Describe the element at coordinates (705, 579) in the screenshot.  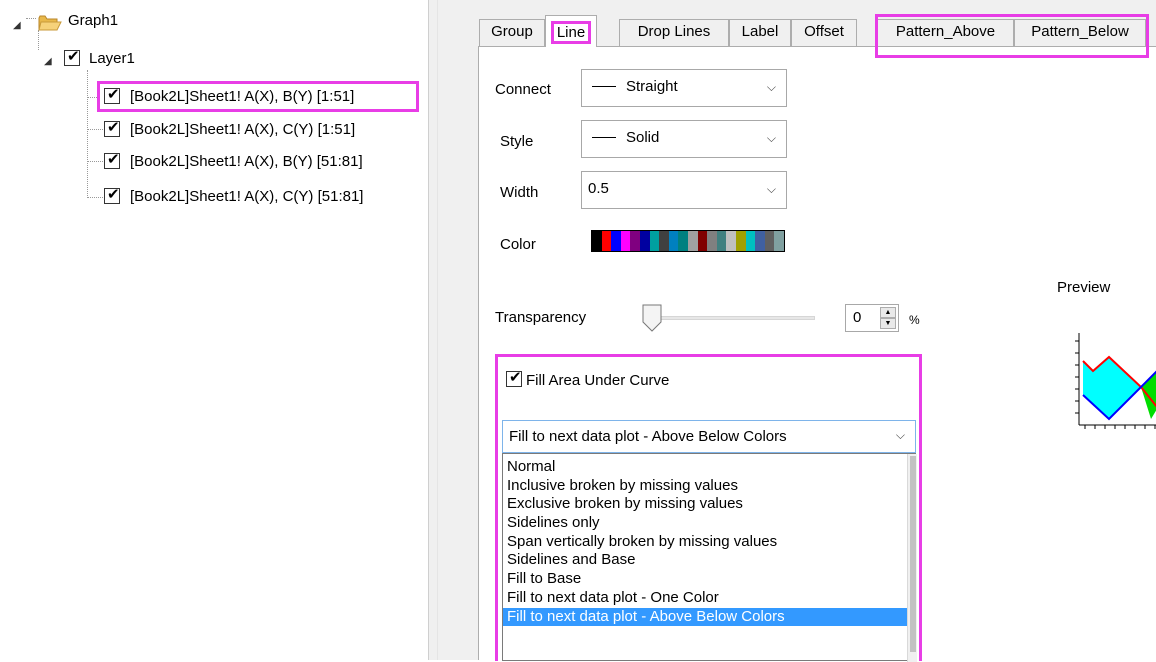
I see `fill-mode-option: Fill to Base` at that location.